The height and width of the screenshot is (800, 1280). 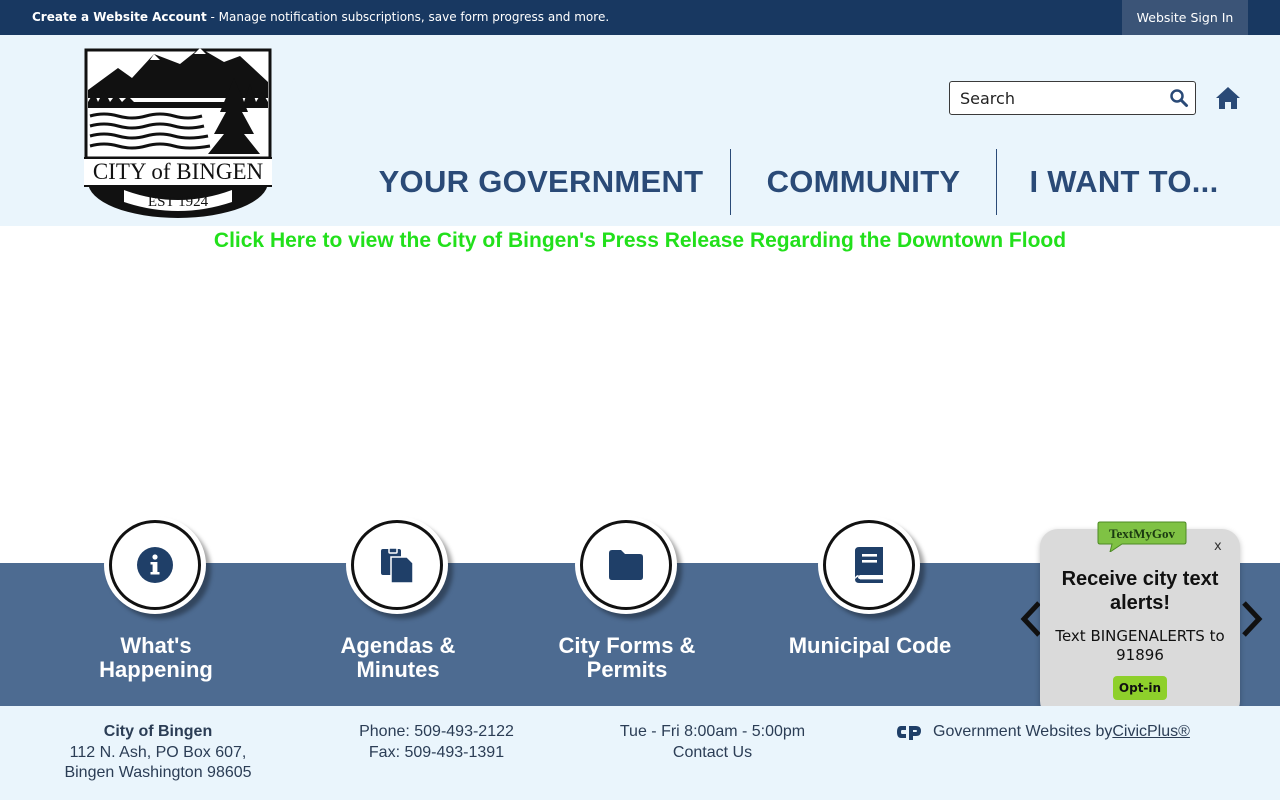 What do you see at coordinates (1185, 17) in the screenshot?
I see `sign-in-button: Website Sign In` at bounding box center [1185, 17].